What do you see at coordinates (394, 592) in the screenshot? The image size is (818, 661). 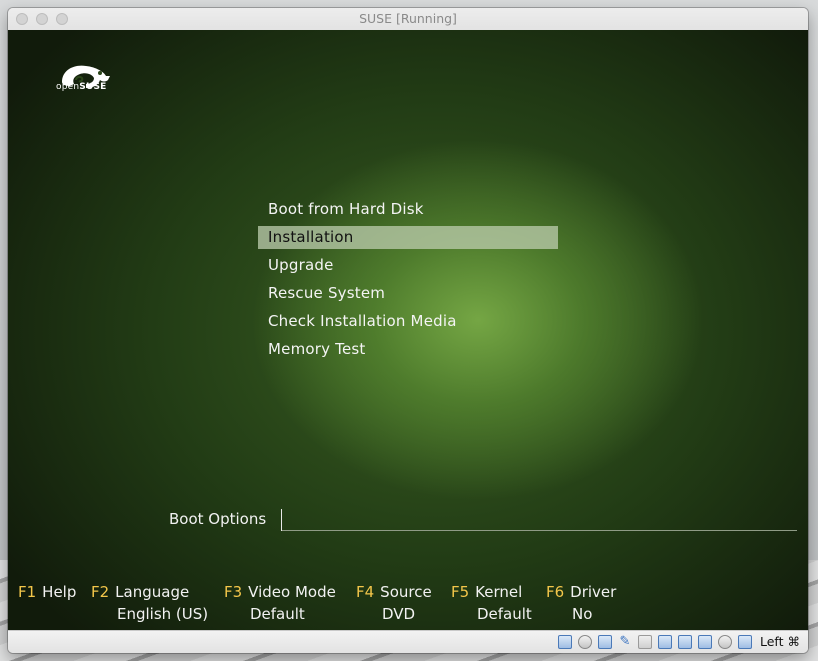 I see `fkey-source: F4 Source` at bounding box center [394, 592].